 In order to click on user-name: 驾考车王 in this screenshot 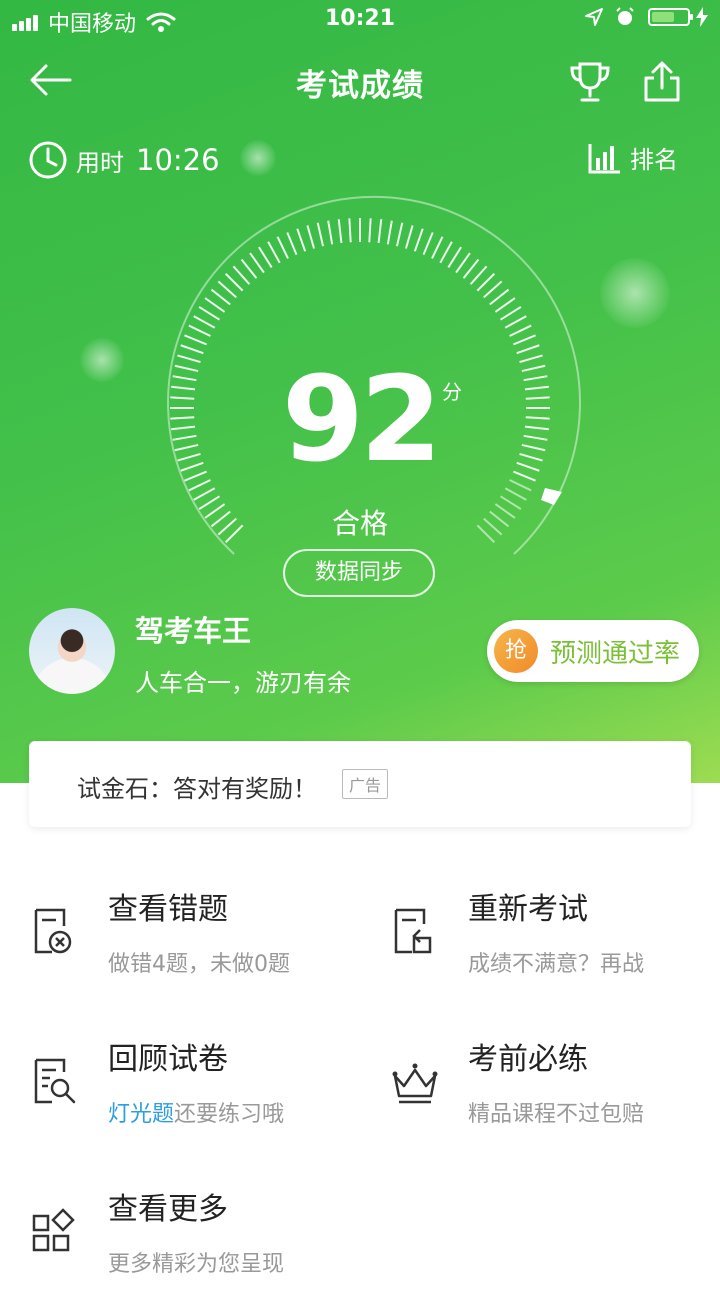, I will do `click(193, 631)`.